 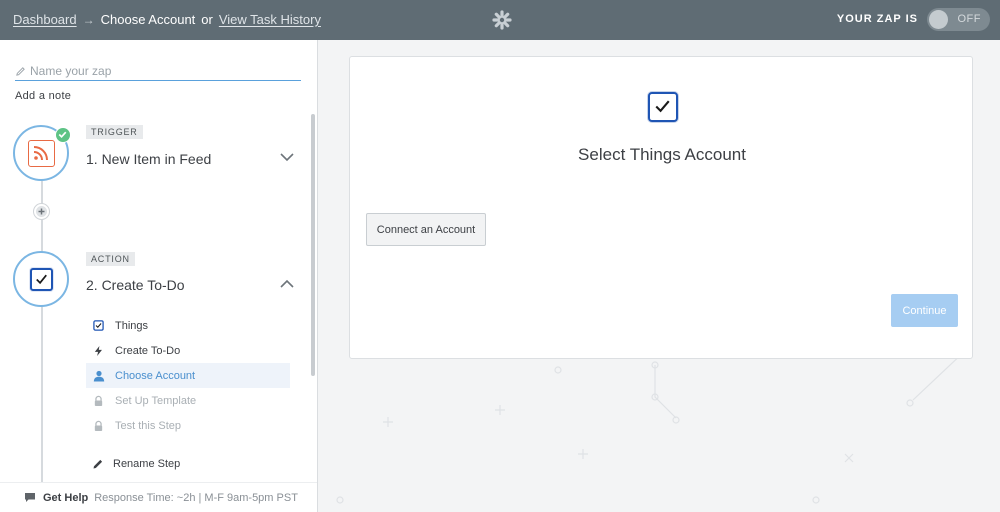 I want to click on connect-account-button: Connect an Account, so click(x=426, y=229).